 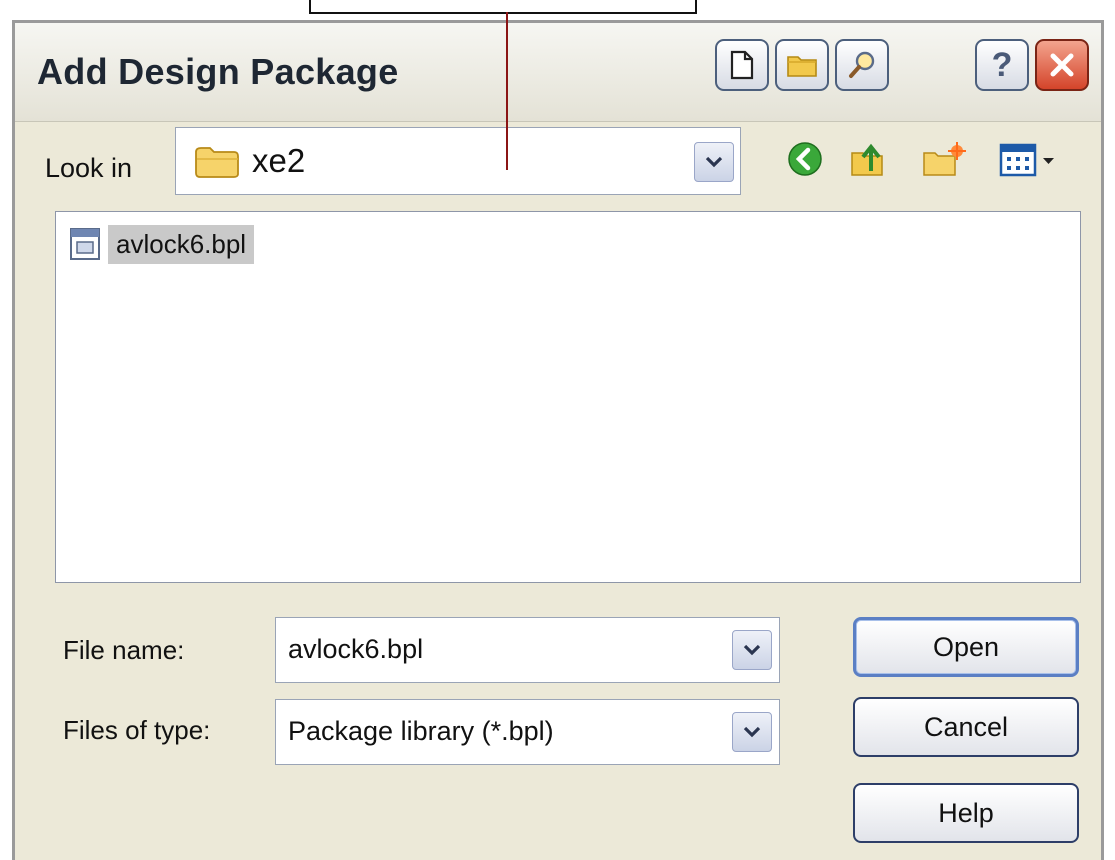 What do you see at coordinates (805, 159) in the screenshot?
I see `back-icon` at bounding box center [805, 159].